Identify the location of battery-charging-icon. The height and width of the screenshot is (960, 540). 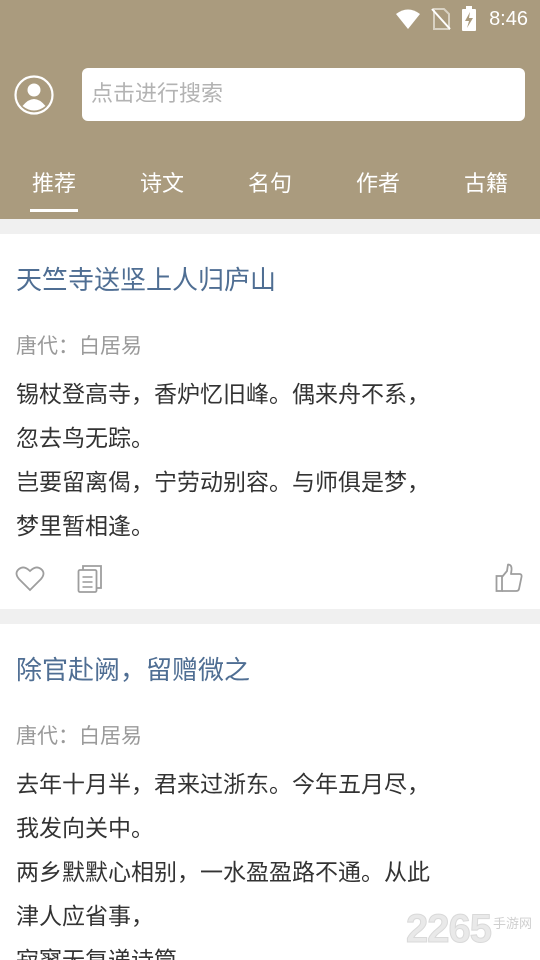
(469, 18).